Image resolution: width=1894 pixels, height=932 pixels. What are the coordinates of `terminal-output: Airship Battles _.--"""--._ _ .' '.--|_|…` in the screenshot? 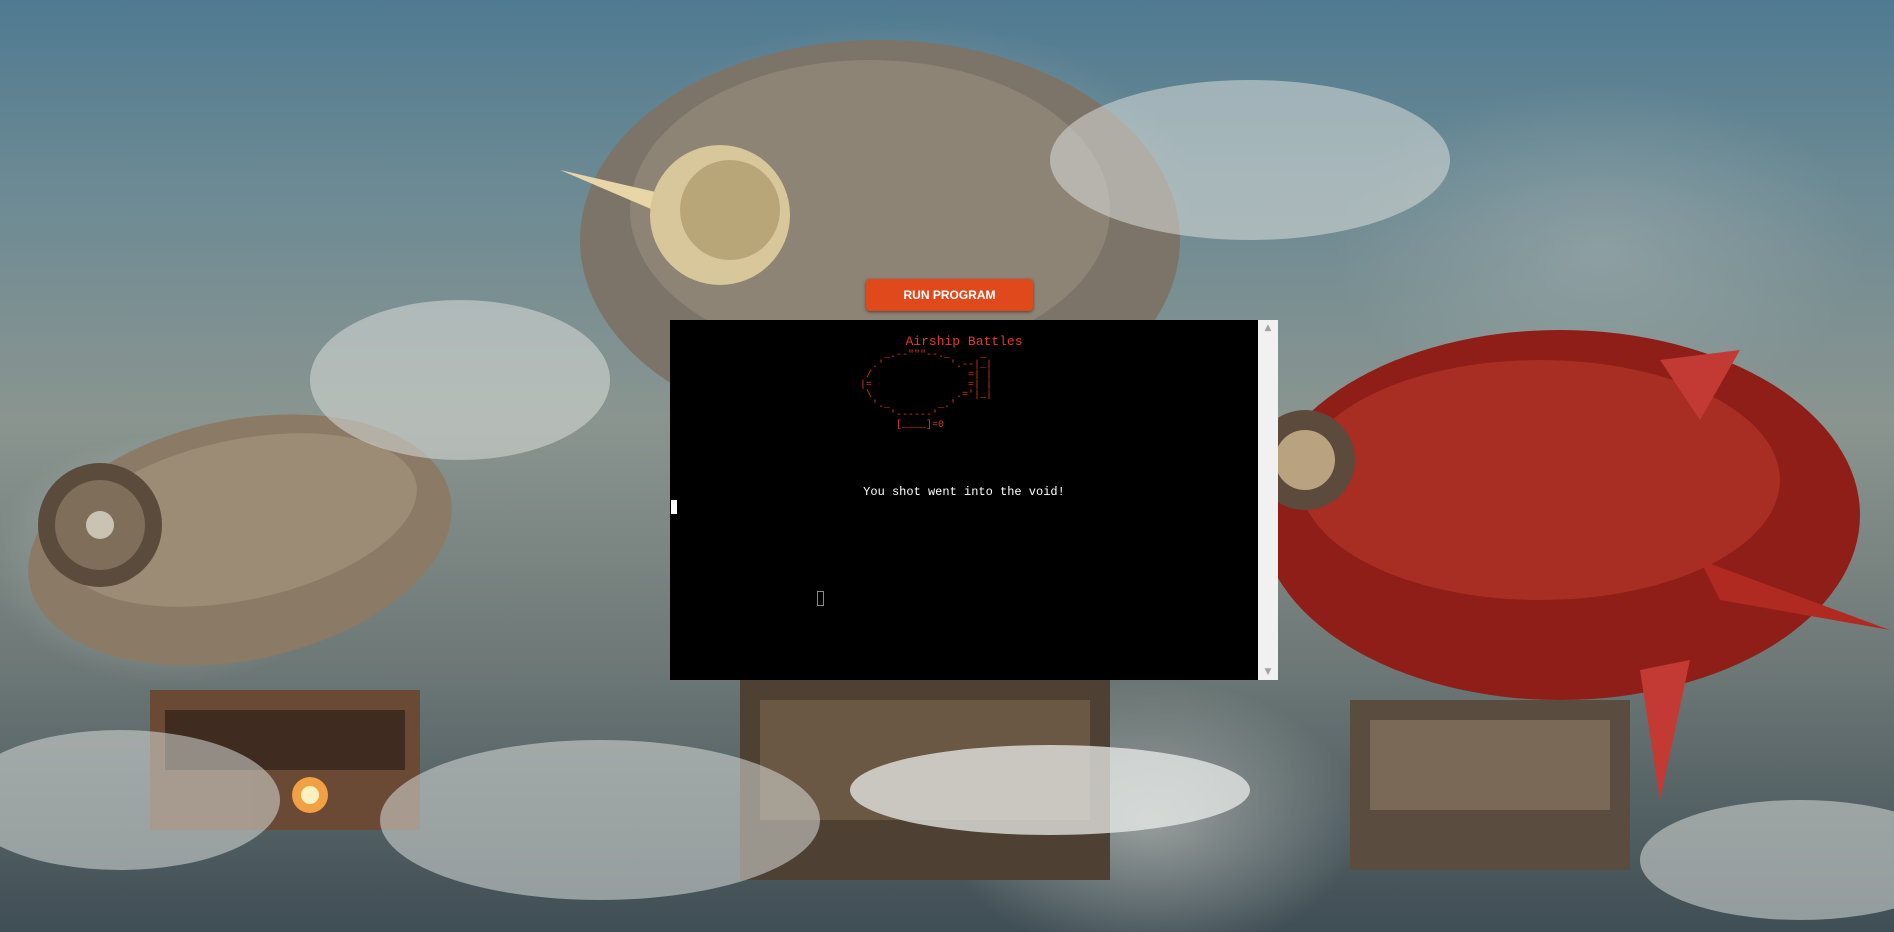 It's located at (964, 500).